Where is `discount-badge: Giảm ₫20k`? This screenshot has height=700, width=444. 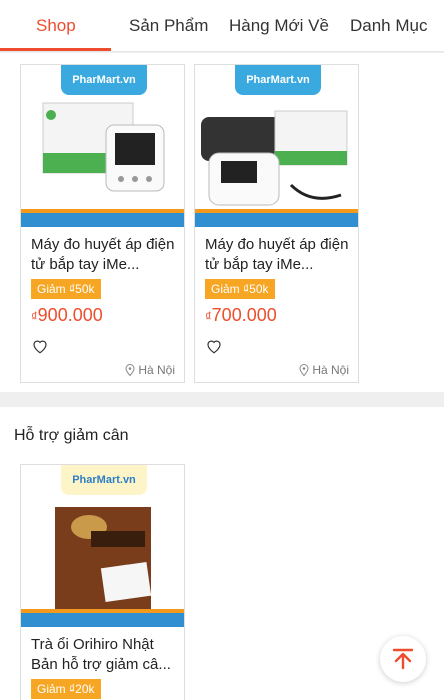
discount-badge: Giảm ₫20k is located at coordinates (66, 689).